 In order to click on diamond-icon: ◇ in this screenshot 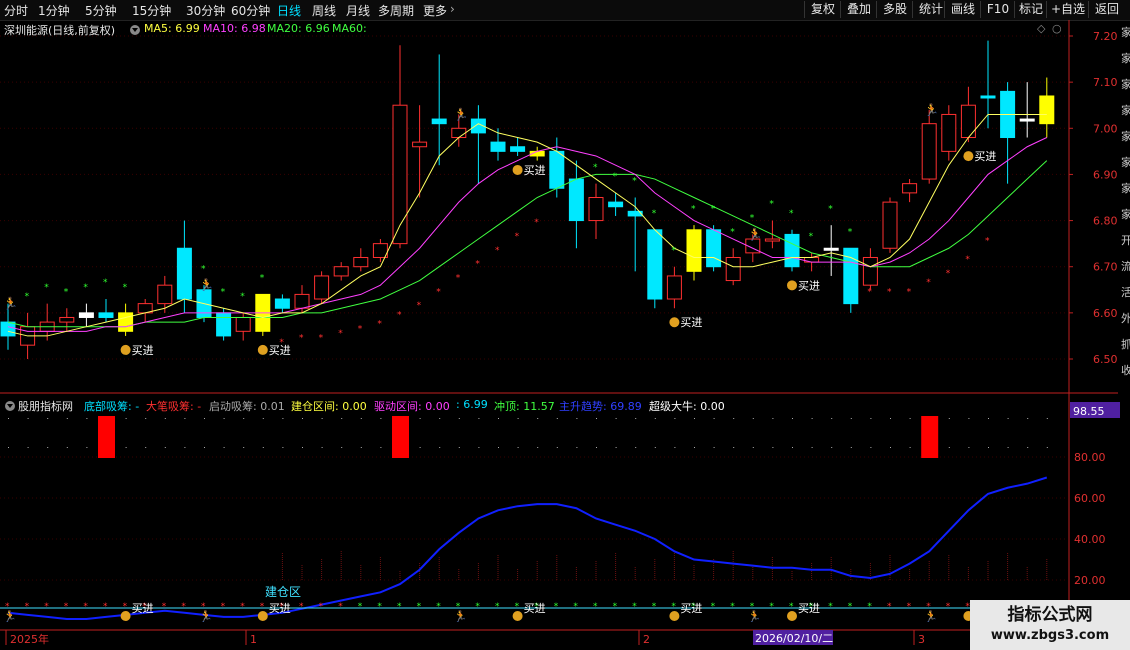, I will do `click(1041, 28)`.